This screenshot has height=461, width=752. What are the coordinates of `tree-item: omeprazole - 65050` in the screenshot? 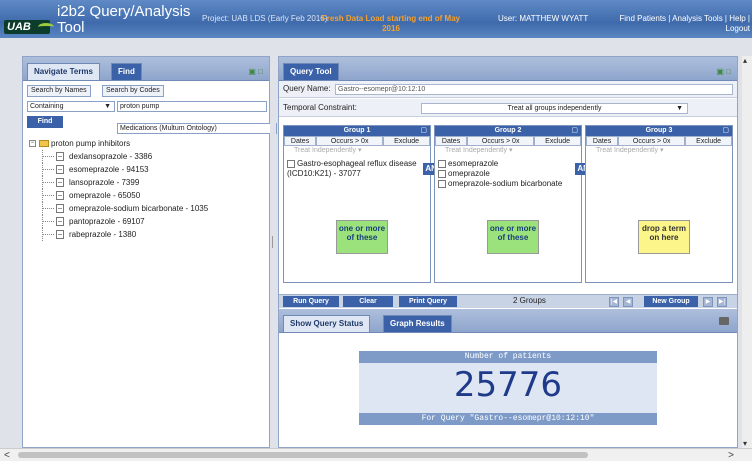 It's located at (118, 195).